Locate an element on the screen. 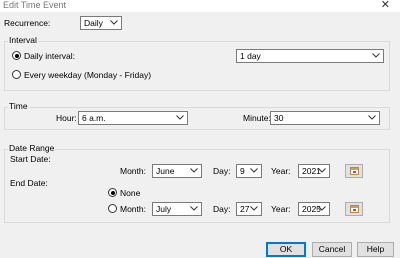 This screenshot has width=400, height=258. start-date-calendar-button is located at coordinates (354, 171).